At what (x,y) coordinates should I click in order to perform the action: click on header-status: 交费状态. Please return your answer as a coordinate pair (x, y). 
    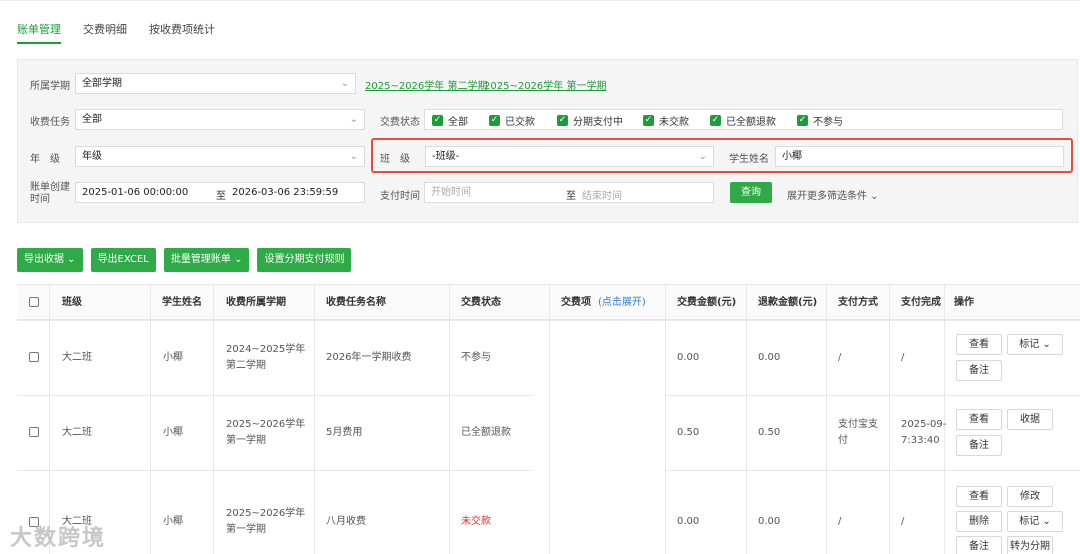
    Looking at the image, I should click on (481, 302).